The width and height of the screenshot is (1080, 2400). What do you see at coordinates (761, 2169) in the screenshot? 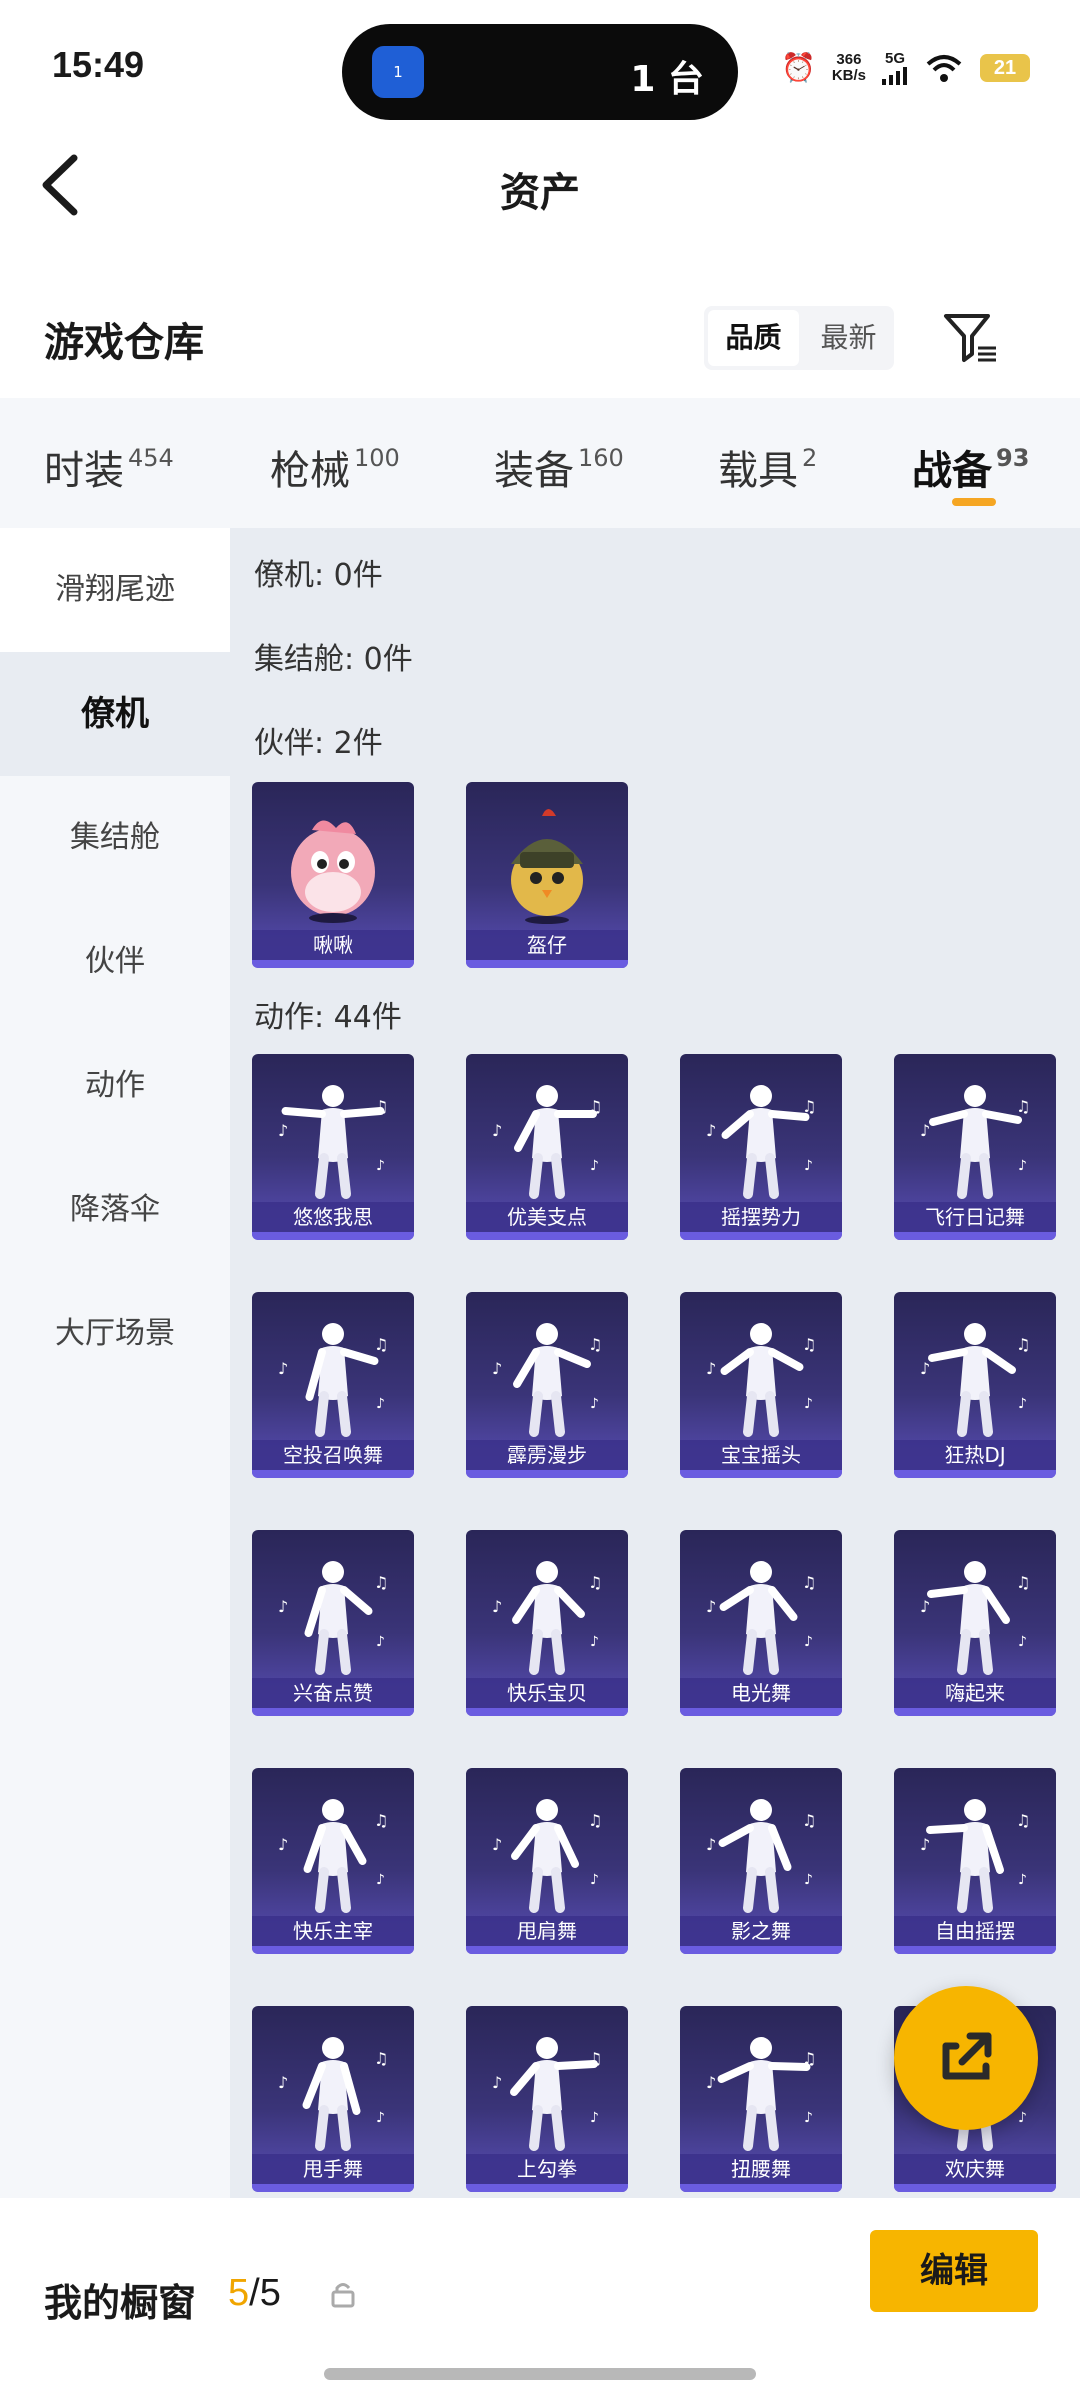
I see `emote-name: 扭腰舞` at bounding box center [761, 2169].